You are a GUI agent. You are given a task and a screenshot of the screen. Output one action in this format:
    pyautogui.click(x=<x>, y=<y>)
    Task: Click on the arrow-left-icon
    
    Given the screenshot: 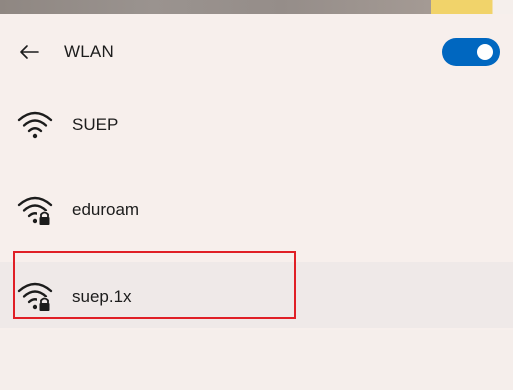 What is the action you would take?
    pyautogui.click(x=29, y=52)
    